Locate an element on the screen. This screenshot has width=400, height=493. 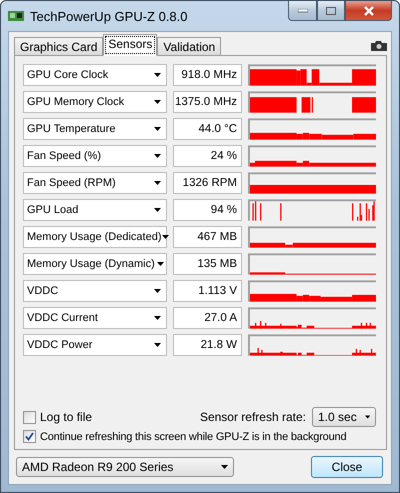
close-window-button is located at coordinates (368, 11).